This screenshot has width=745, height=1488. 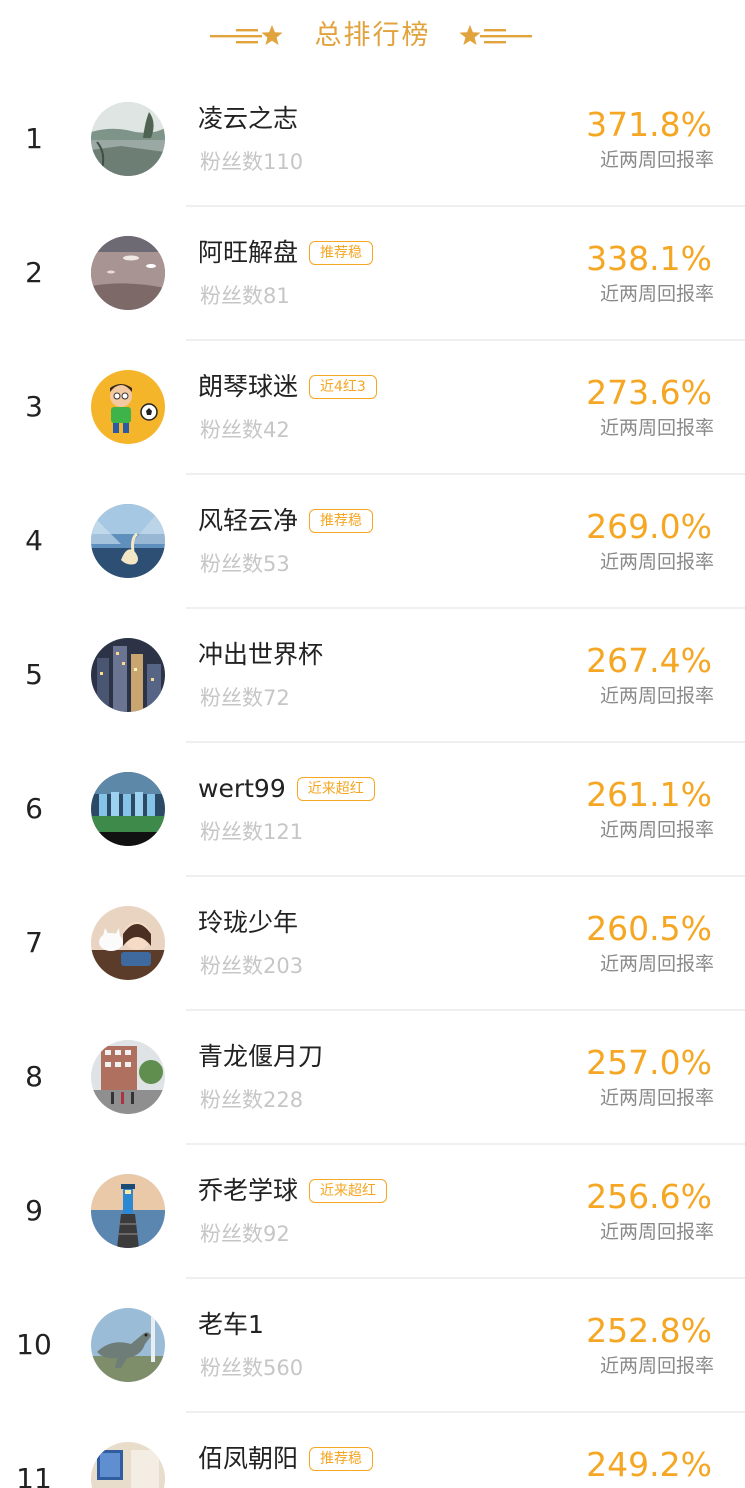 What do you see at coordinates (372, 1212) in the screenshot?
I see `ranking-row: 9 乔老学球 近来超红 粉丝数92 256.6% 近两周回报率` at bounding box center [372, 1212].